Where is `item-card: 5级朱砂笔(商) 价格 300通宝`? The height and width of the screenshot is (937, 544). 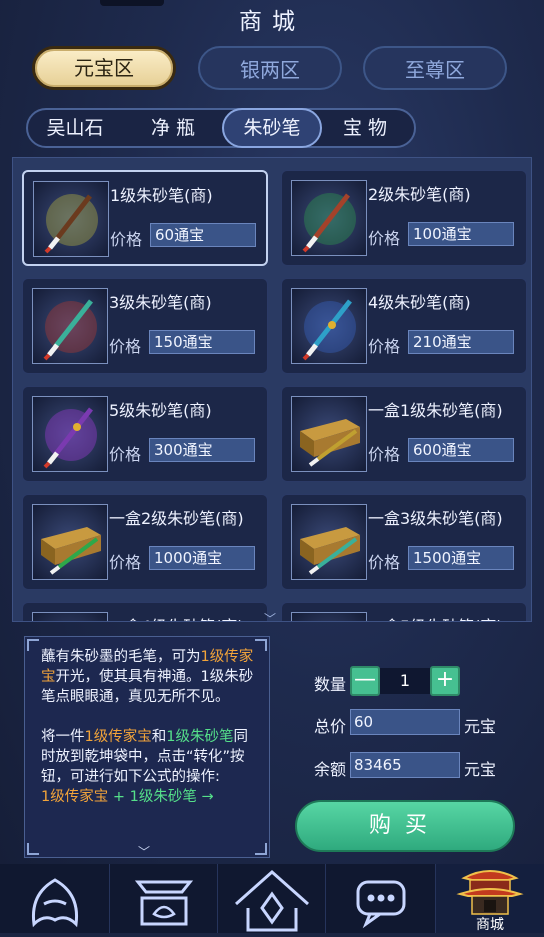 item-card: 5级朱砂笔(商) 价格 300通宝 is located at coordinates (145, 434).